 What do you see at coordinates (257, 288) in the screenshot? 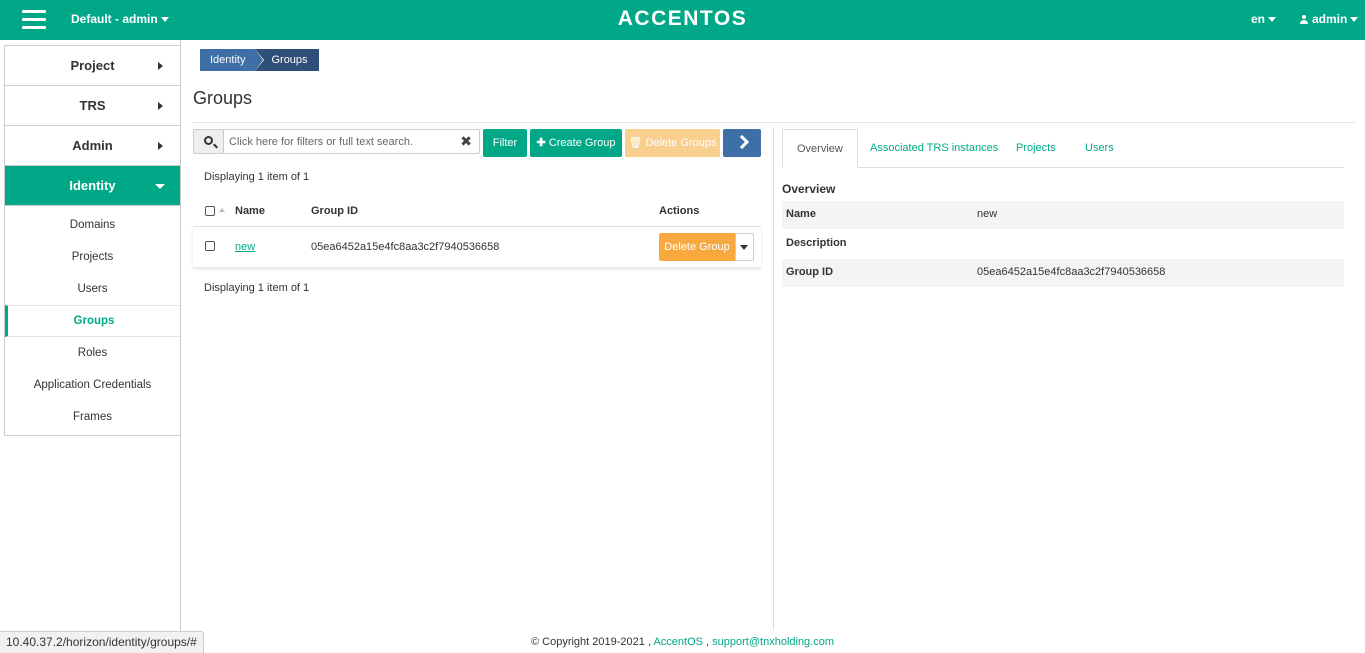
I see `table-count-bottom: Displaying 1 item of 1` at bounding box center [257, 288].